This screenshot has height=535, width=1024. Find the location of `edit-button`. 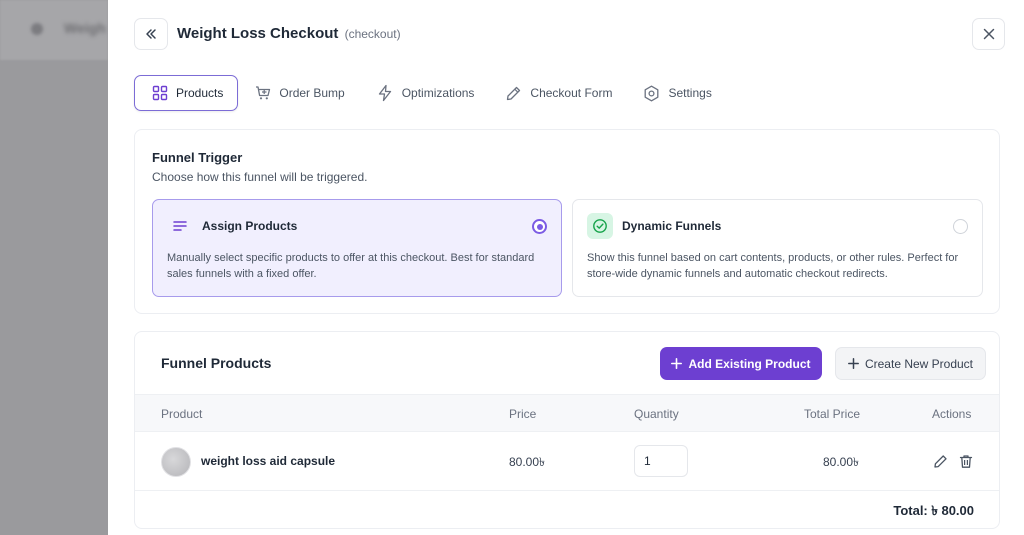

edit-button is located at coordinates (940, 461).